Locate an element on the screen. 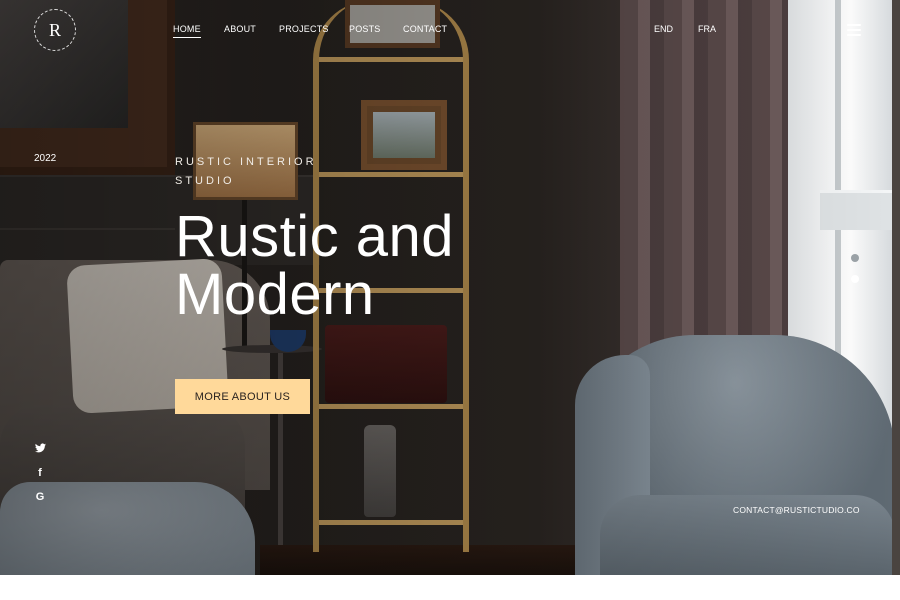 The image size is (900, 600). twitter-icon is located at coordinates (40, 448).